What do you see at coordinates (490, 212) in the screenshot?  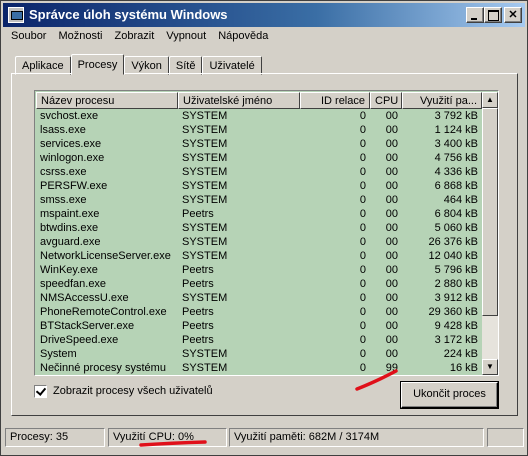 I see `scroll-thumb` at bounding box center [490, 212].